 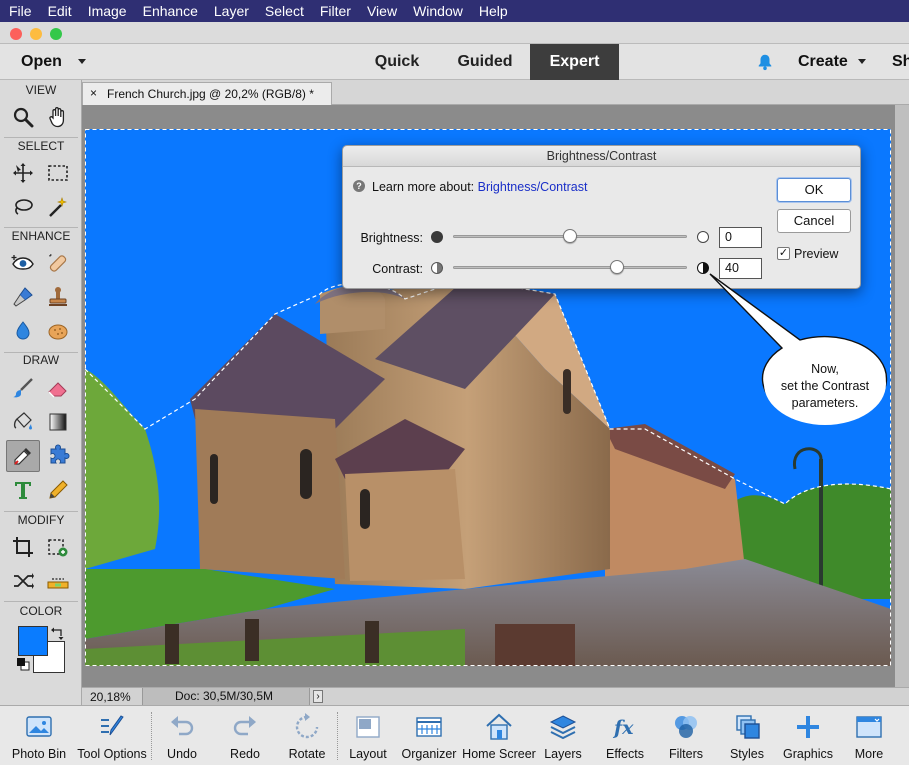 I want to click on open-dropdown-icon, so click(x=82, y=61).